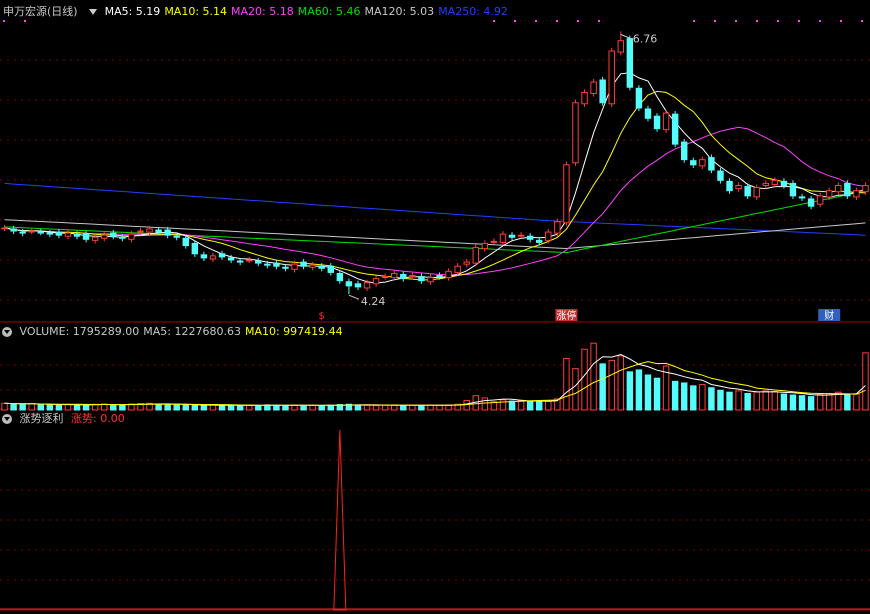 This screenshot has width=870, height=614. Describe the element at coordinates (373, 301) in the screenshot. I see `low-label: 4.24` at that location.